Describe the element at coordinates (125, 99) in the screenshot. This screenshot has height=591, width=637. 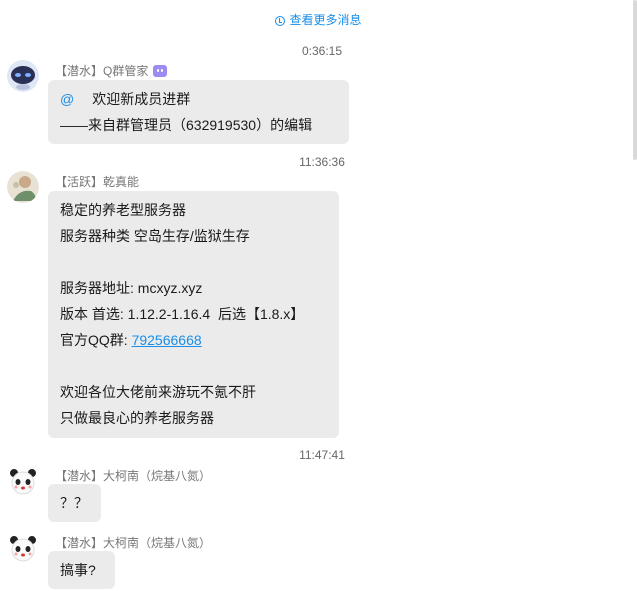
I see `message-line: @ 欢迎新成员进群` at that location.